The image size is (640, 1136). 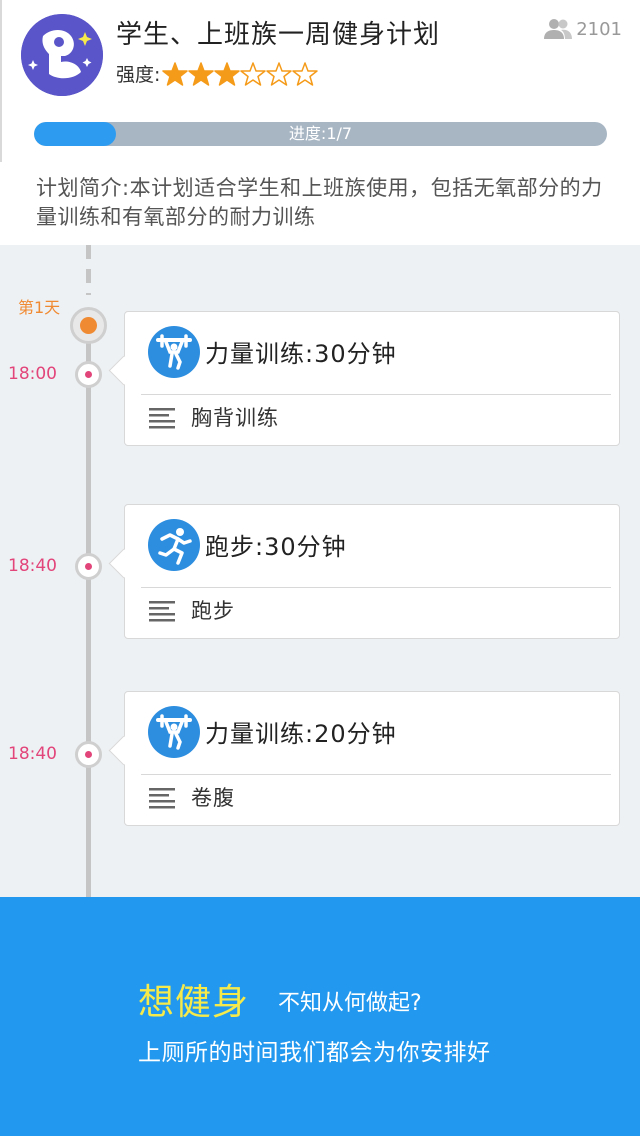 I want to click on banner-tagline: 上厕所的时间我们都会为你安排好, so click(x=314, y=1053).